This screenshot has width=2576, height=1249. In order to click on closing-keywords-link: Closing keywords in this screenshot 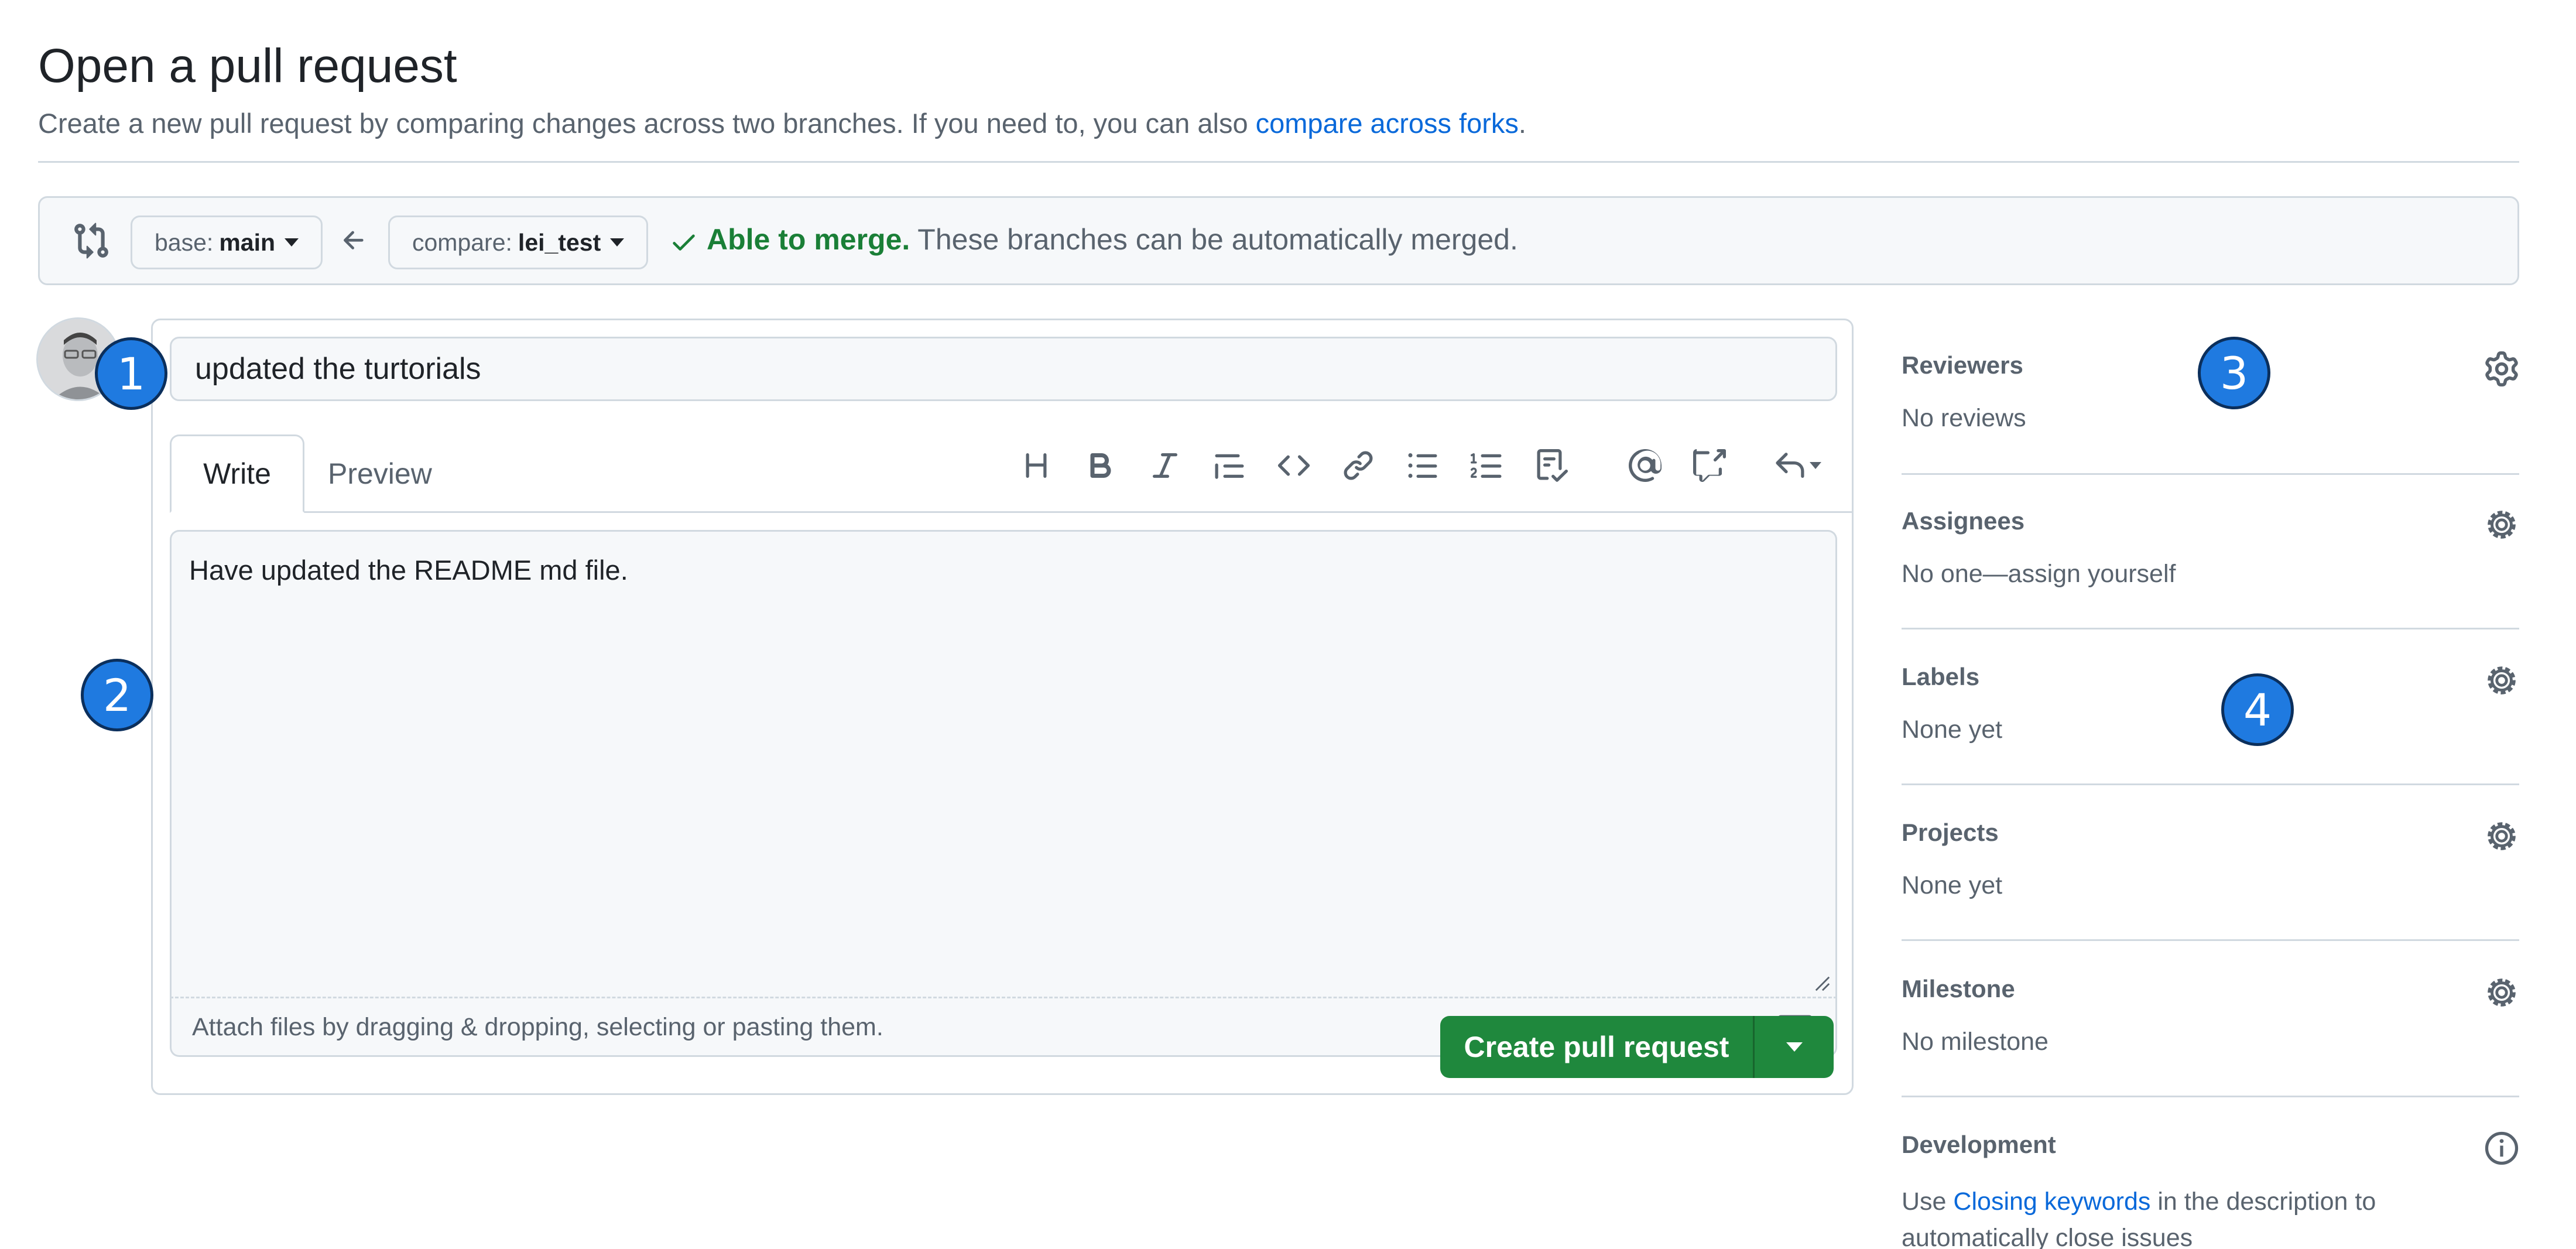, I will do `click(2051, 1202)`.